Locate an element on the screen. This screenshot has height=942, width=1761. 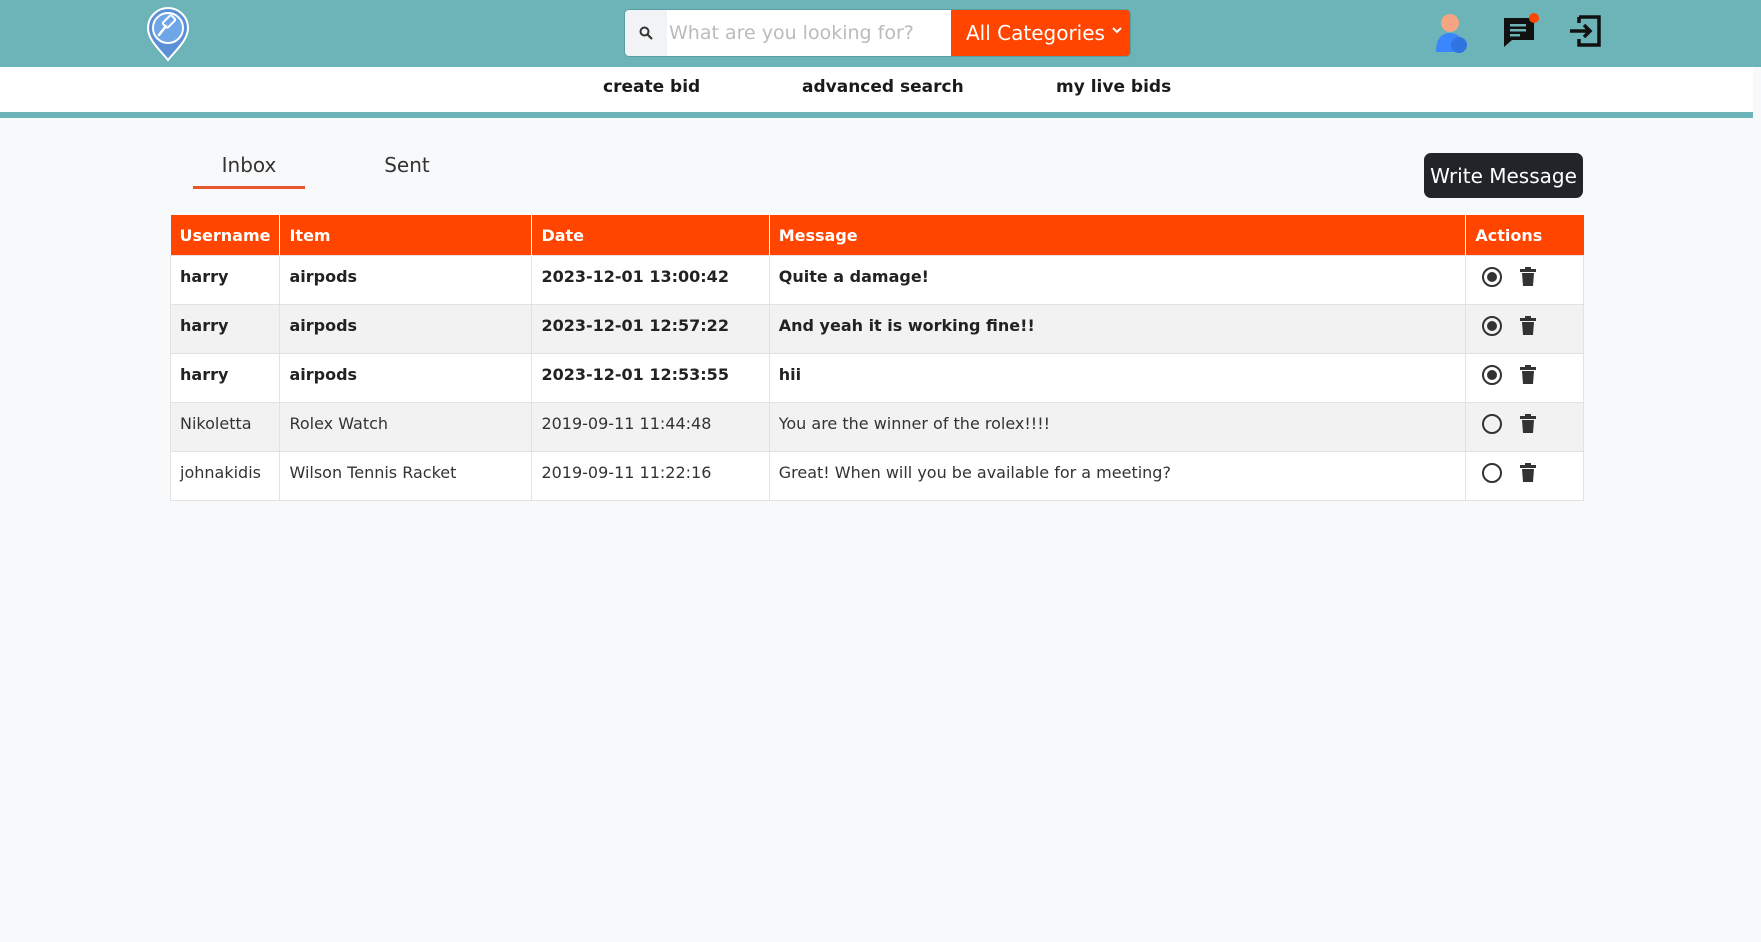
write-message-button: Write Message is located at coordinates (1503, 175).